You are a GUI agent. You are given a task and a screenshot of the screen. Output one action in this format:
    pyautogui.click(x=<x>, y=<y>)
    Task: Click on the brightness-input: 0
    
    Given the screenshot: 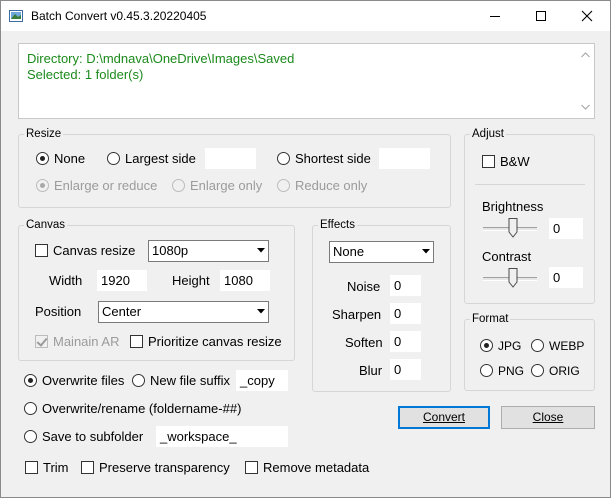 What is the action you would take?
    pyautogui.click(x=566, y=228)
    